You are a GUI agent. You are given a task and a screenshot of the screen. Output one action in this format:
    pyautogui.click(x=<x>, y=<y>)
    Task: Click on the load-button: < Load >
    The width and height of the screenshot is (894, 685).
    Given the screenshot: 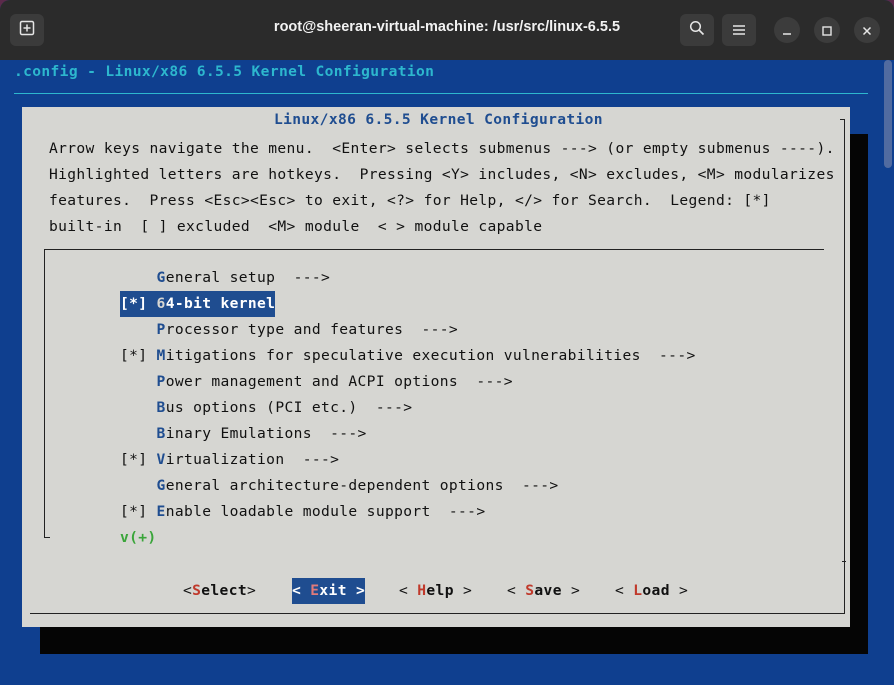 What is the action you would take?
    pyautogui.click(x=651, y=591)
    